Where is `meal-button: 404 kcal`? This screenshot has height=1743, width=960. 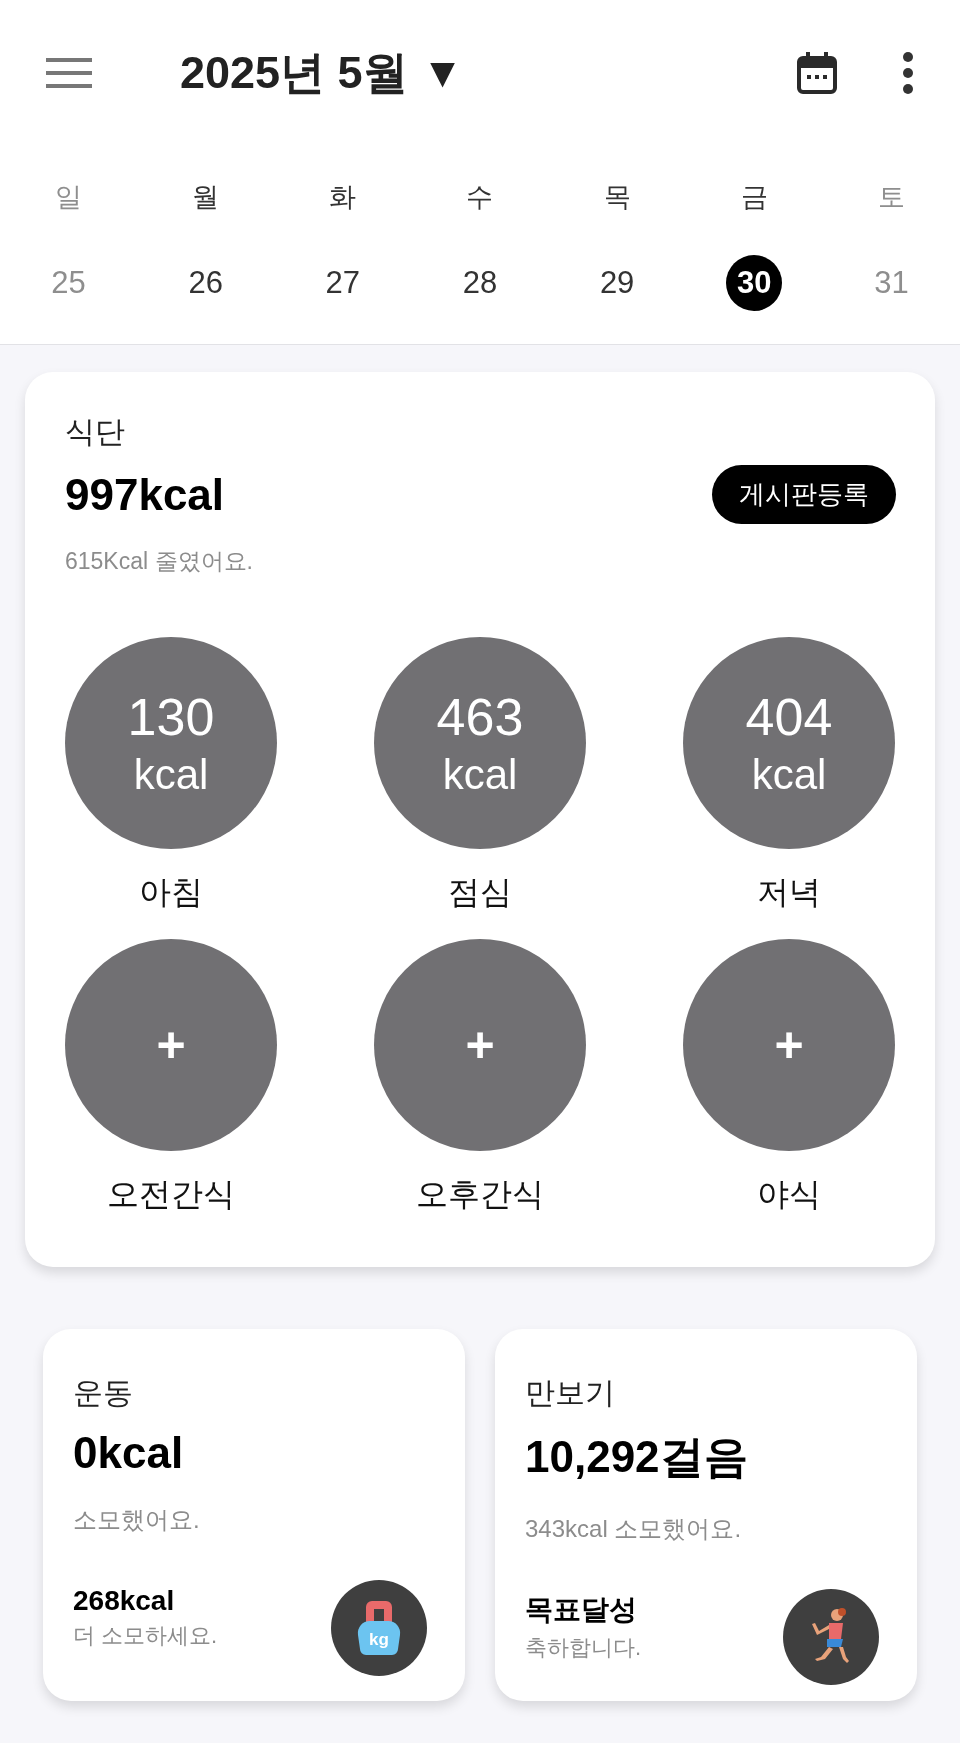
meal-button: 404 kcal is located at coordinates (789, 743).